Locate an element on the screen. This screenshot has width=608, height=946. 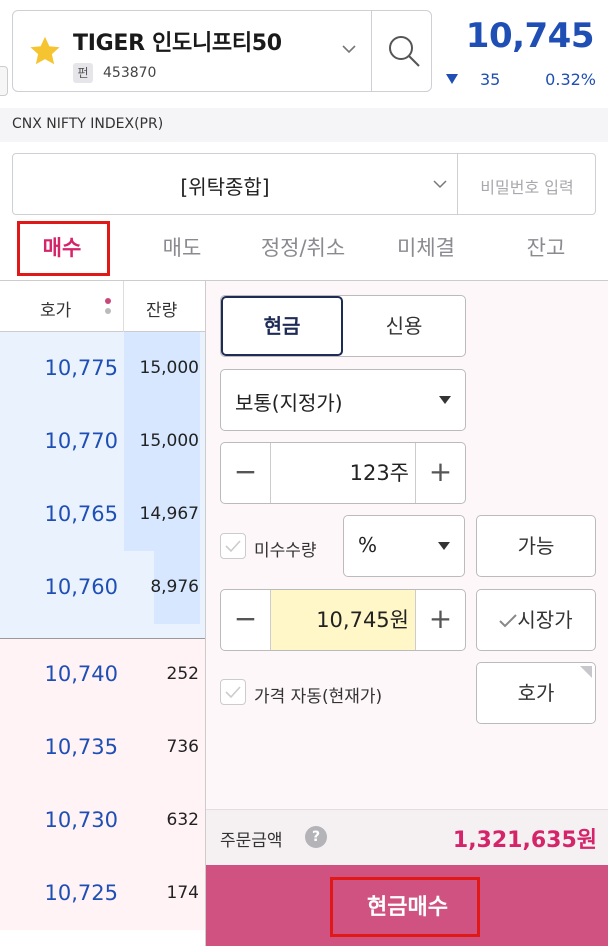
price-input: 10,745원 is located at coordinates (343, 620).